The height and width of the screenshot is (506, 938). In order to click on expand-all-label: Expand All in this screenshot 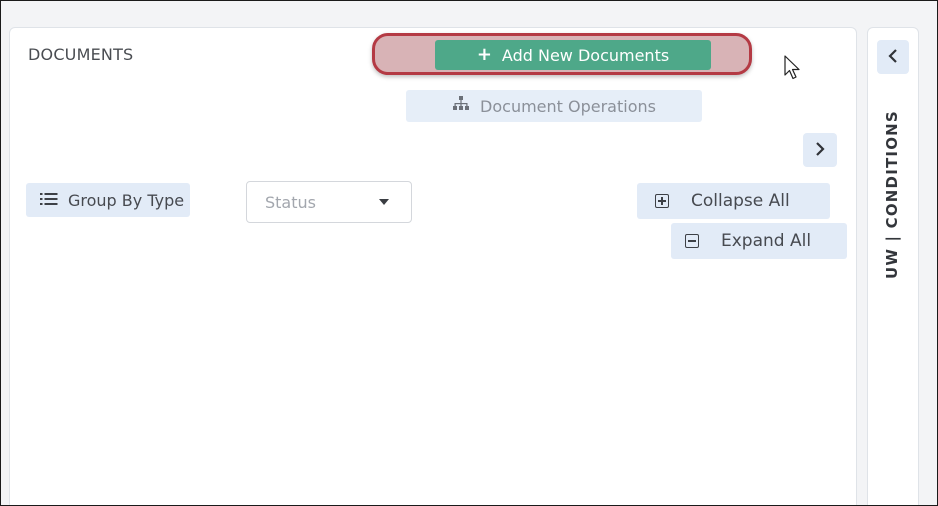, I will do `click(766, 241)`.